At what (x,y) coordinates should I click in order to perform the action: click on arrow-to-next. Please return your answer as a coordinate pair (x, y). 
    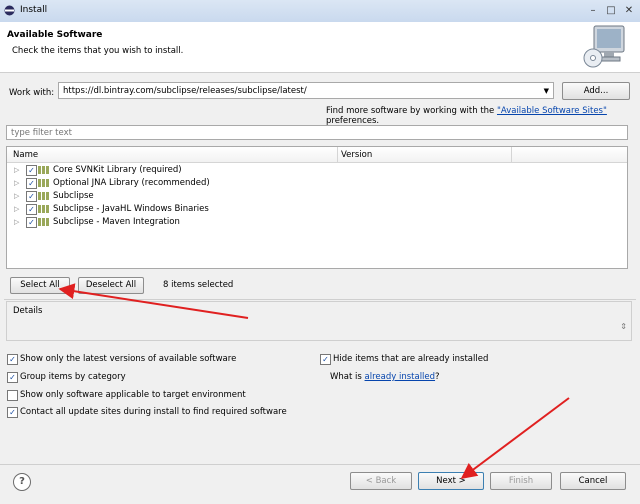
    Looking at the image, I should click on (515, 438).